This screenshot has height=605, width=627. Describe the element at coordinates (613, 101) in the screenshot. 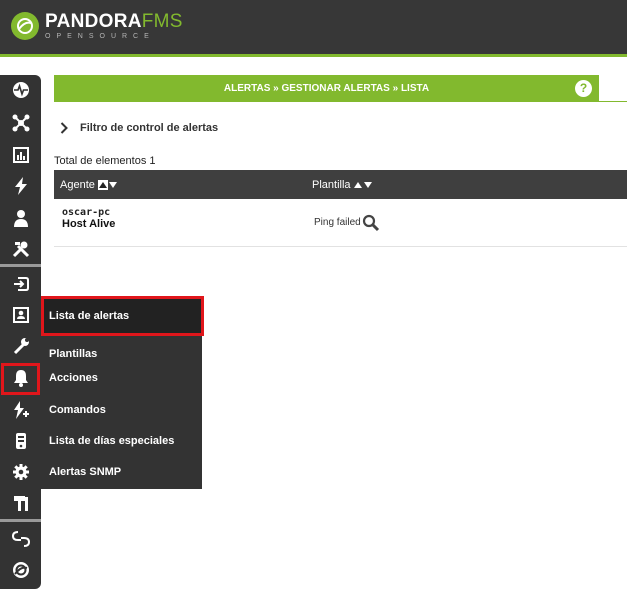

I see `breadcrumb-underline` at that location.